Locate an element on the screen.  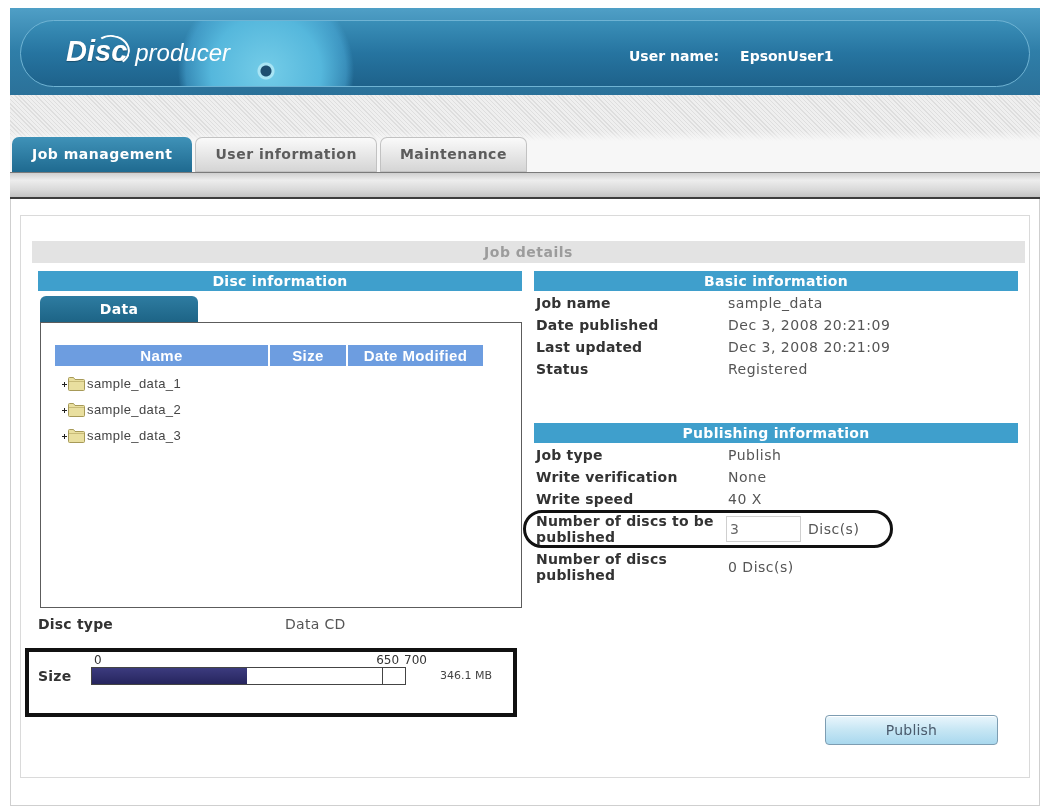
field-label: Date published is located at coordinates (597, 325).